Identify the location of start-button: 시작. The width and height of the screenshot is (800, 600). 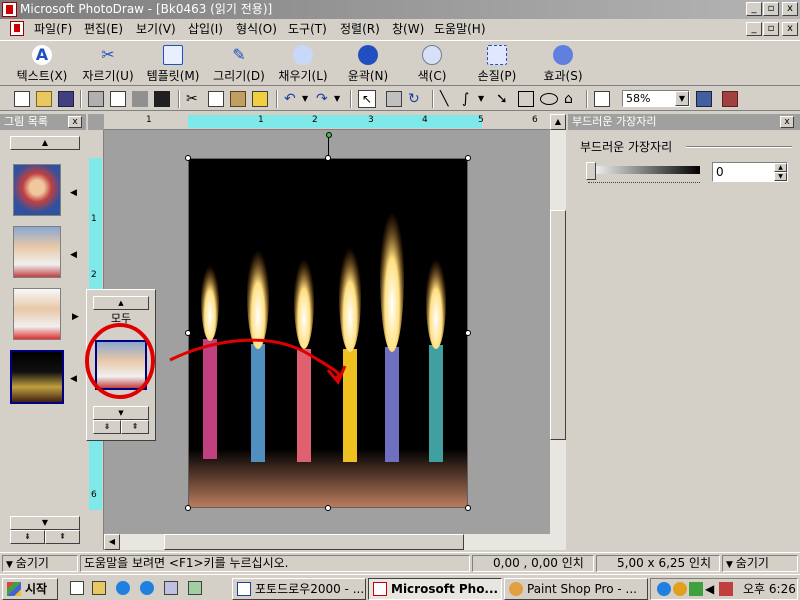
(30, 589).